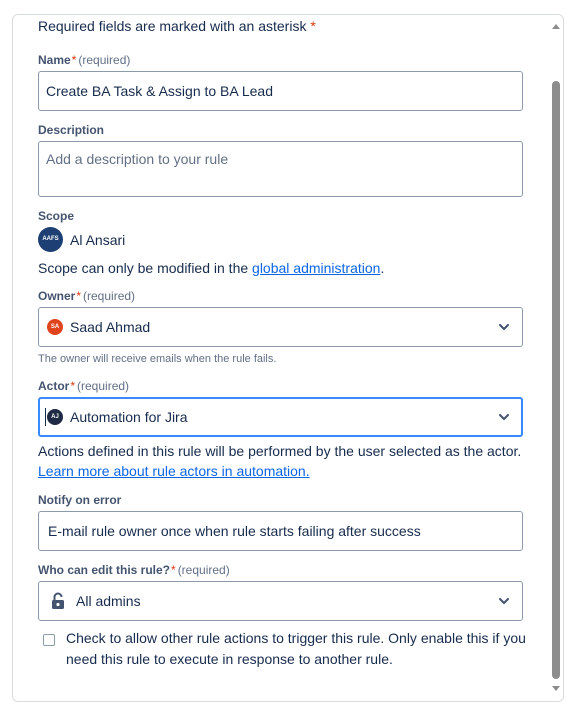 The image size is (575, 714). I want to click on global-administration-link: global administration, so click(316, 268).